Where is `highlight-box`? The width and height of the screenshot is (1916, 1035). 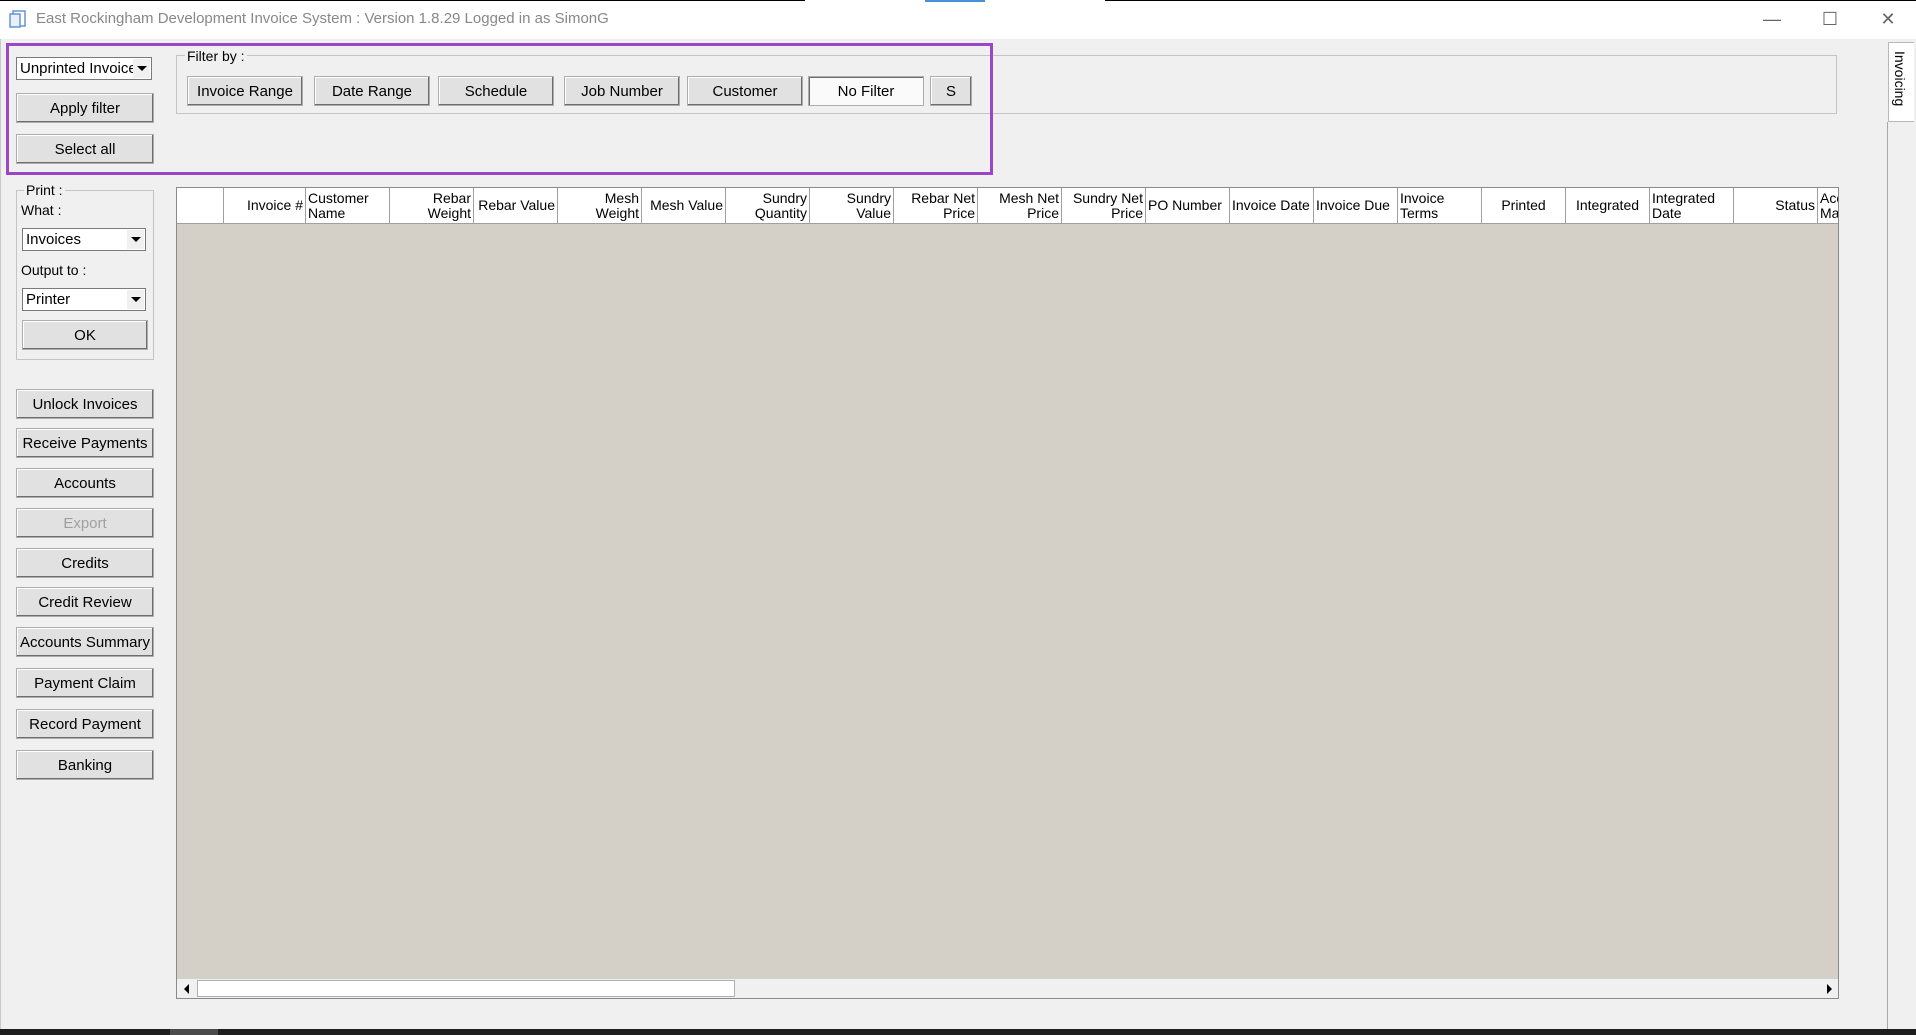
highlight-box is located at coordinates (499, 109).